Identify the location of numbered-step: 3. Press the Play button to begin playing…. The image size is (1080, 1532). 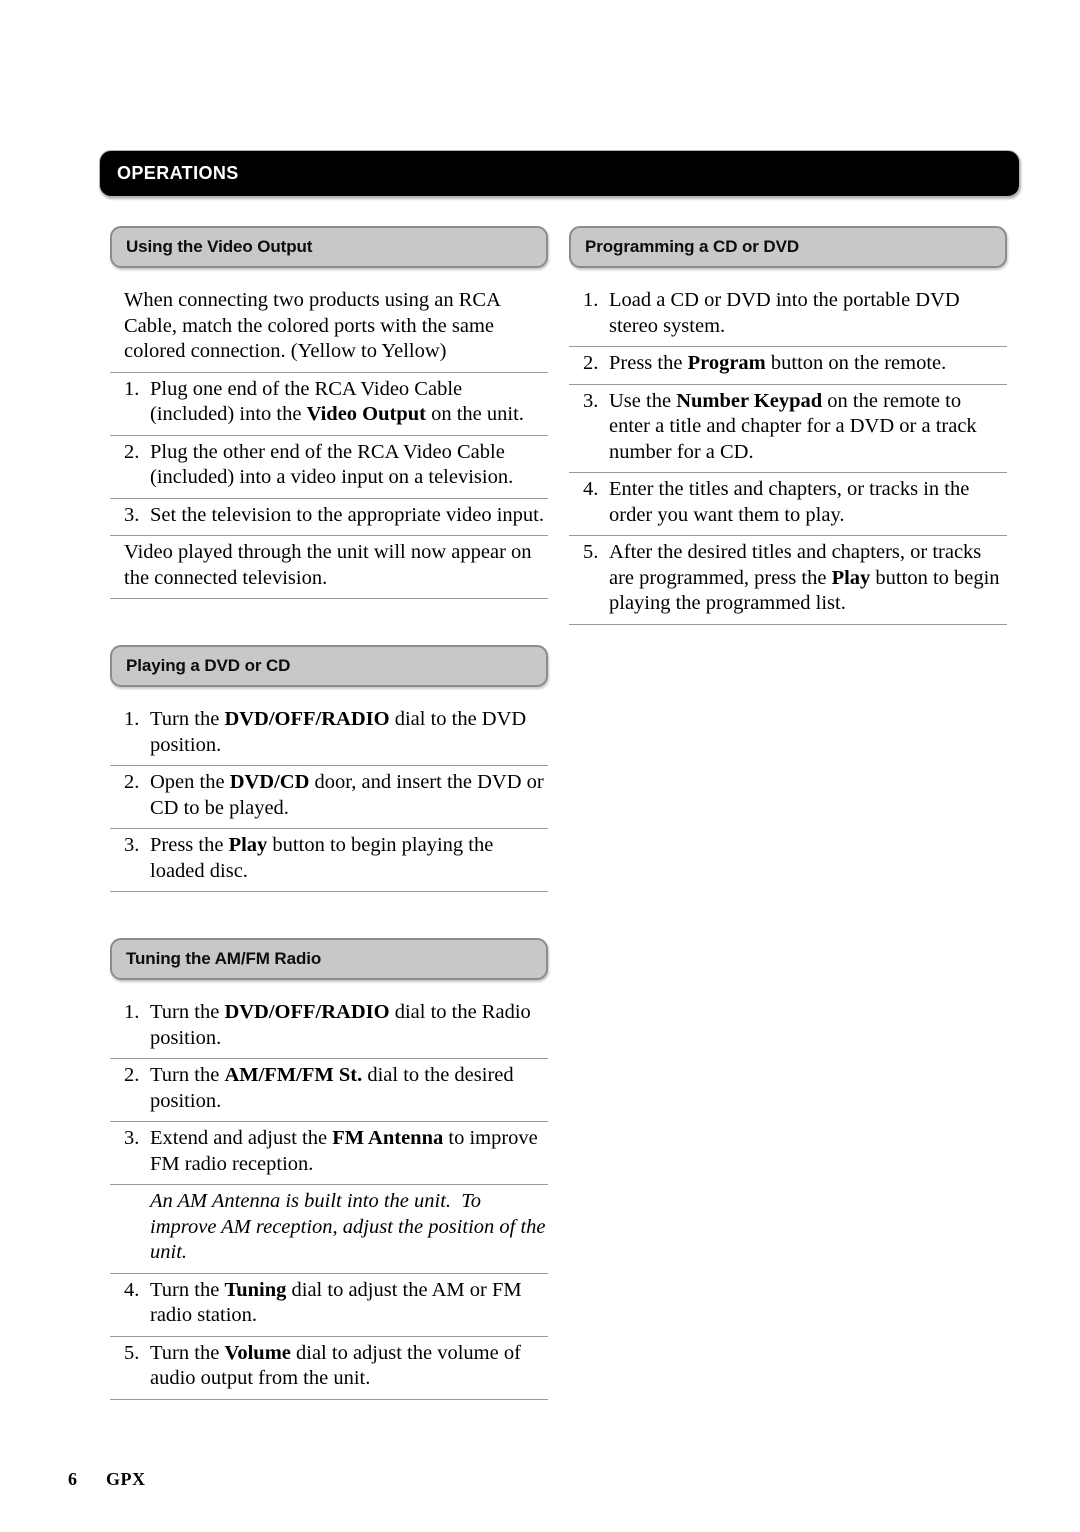
(329, 860).